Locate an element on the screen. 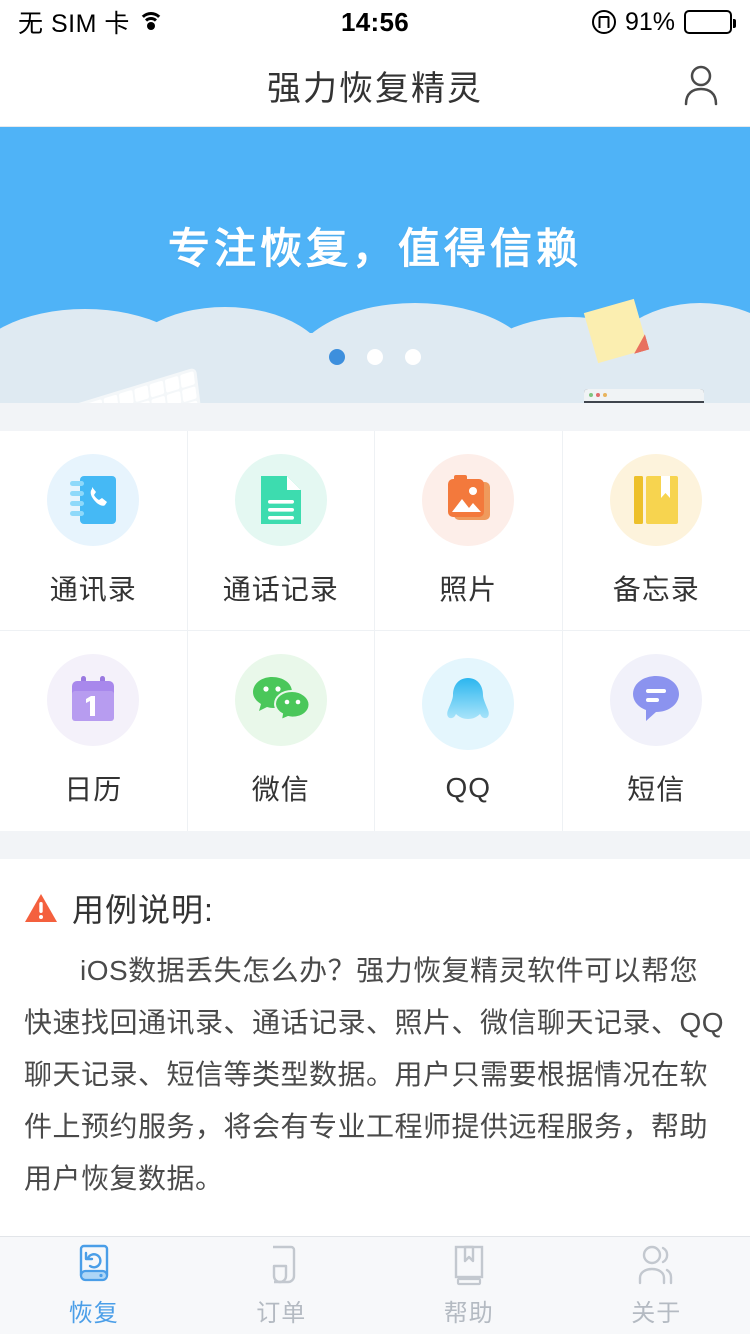 The width and height of the screenshot is (750, 1334). grid-item-label: 照片 is located at coordinates (468, 589).